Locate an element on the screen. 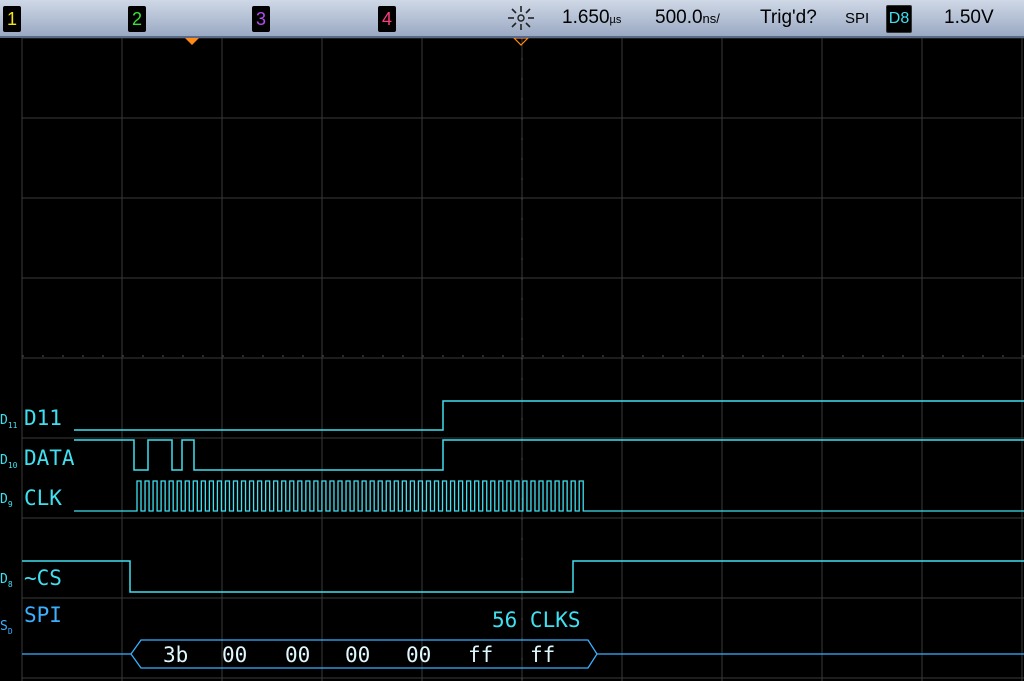 The width and height of the screenshot is (1024, 681). decoded-byte: 3b is located at coordinates (175, 655).